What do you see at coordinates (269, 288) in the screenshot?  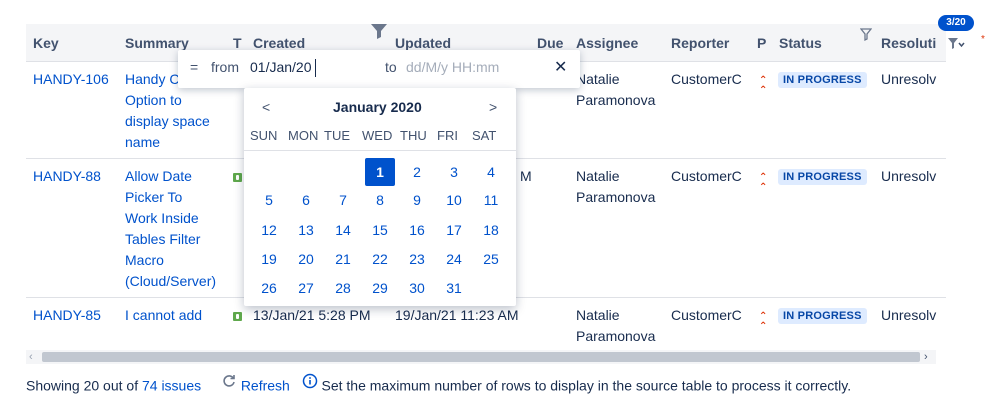 I see `calendar-day: 26` at bounding box center [269, 288].